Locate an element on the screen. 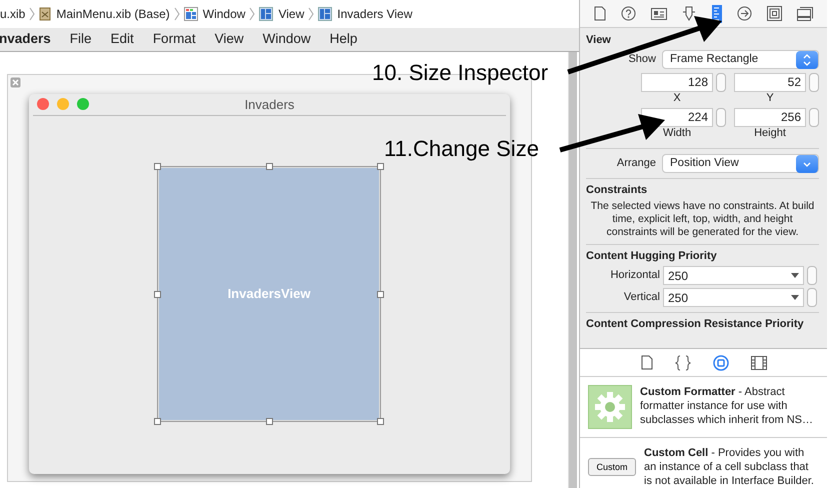  menu-item: Window is located at coordinates (286, 39).